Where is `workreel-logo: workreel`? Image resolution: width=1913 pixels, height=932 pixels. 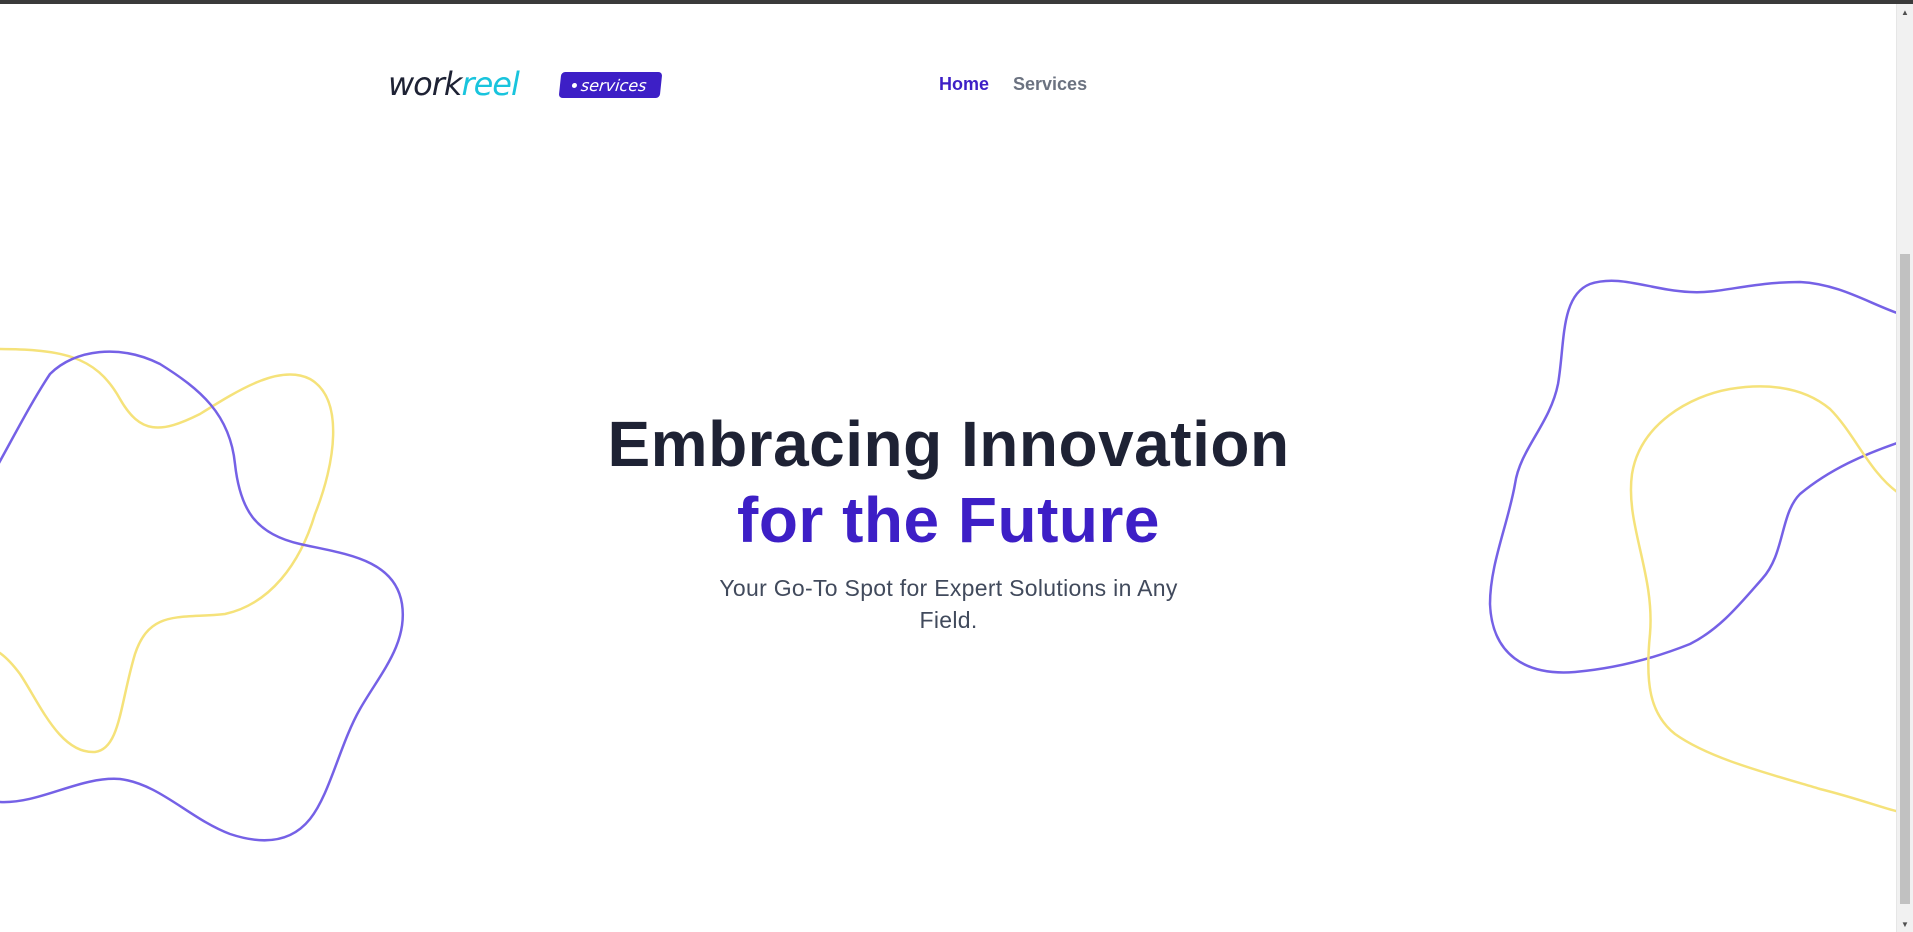
workreel-logo: workreel is located at coordinates (454, 84).